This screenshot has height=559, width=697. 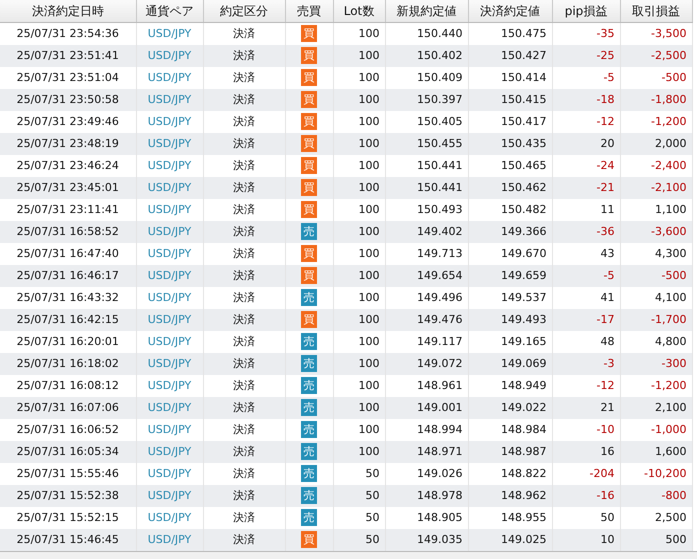 What do you see at coordinates (510, 276) in the screenshot?
I see `table-cell: 149.659` at bounding box center [510, 276].